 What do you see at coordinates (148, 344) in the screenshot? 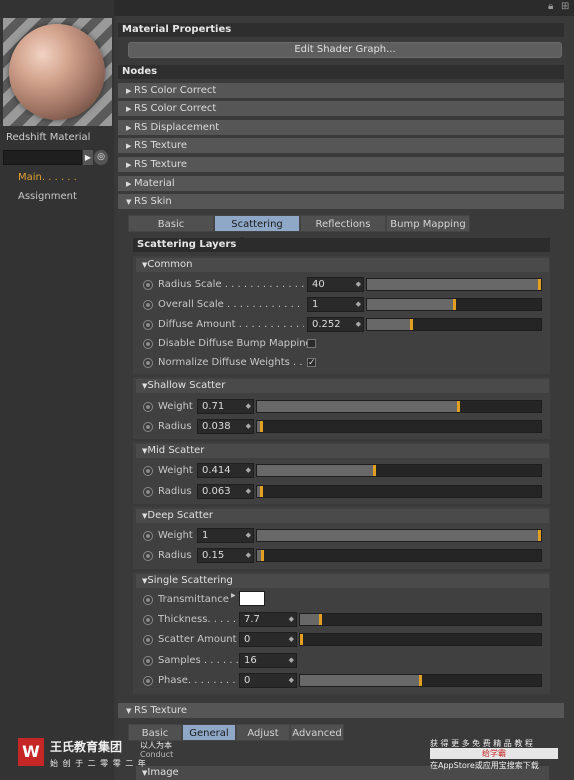
I see `disable-bump-anim-radio` at bounding box center [148, 344].